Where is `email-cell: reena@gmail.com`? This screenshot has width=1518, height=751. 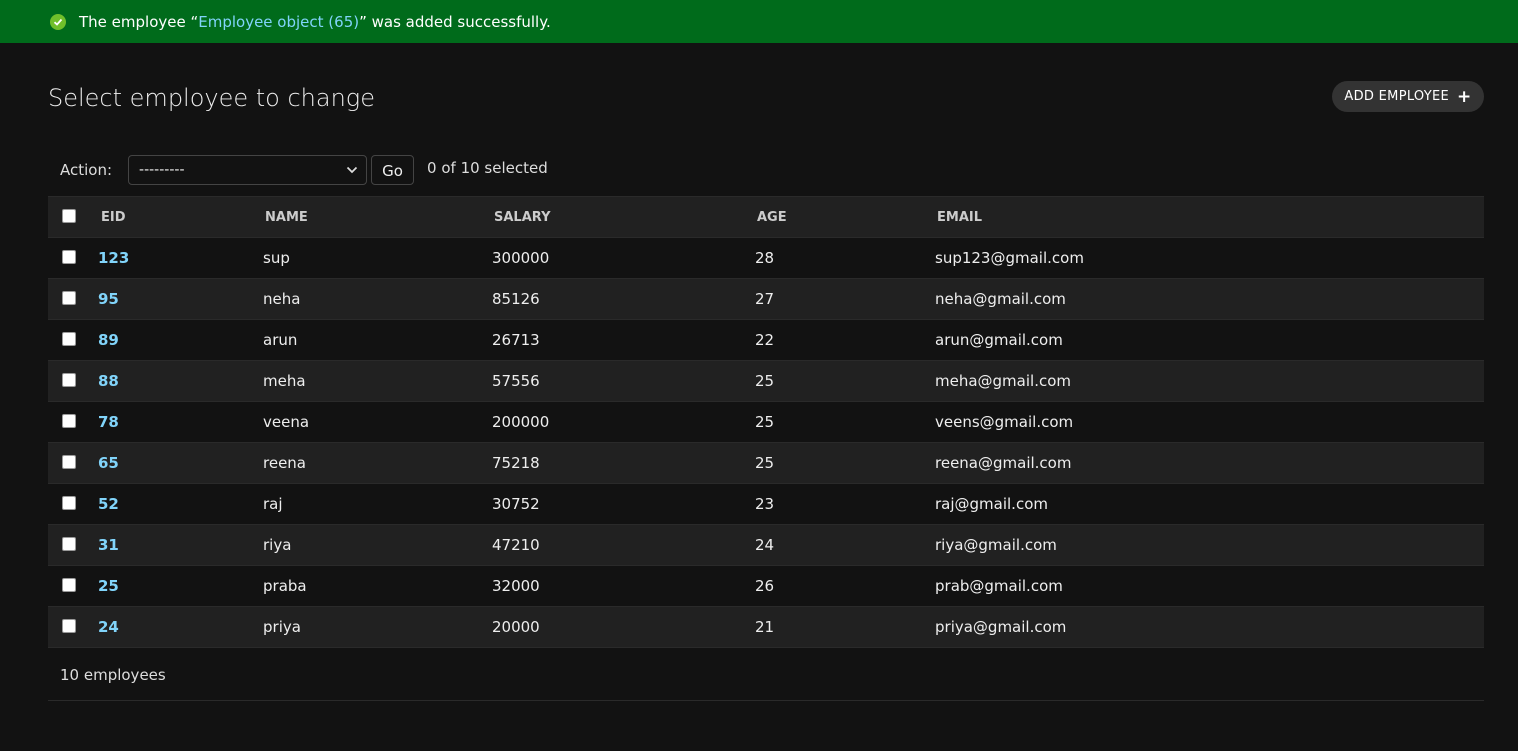 email-cell: reena@gmail.com is located at coordinates (1209, 463).